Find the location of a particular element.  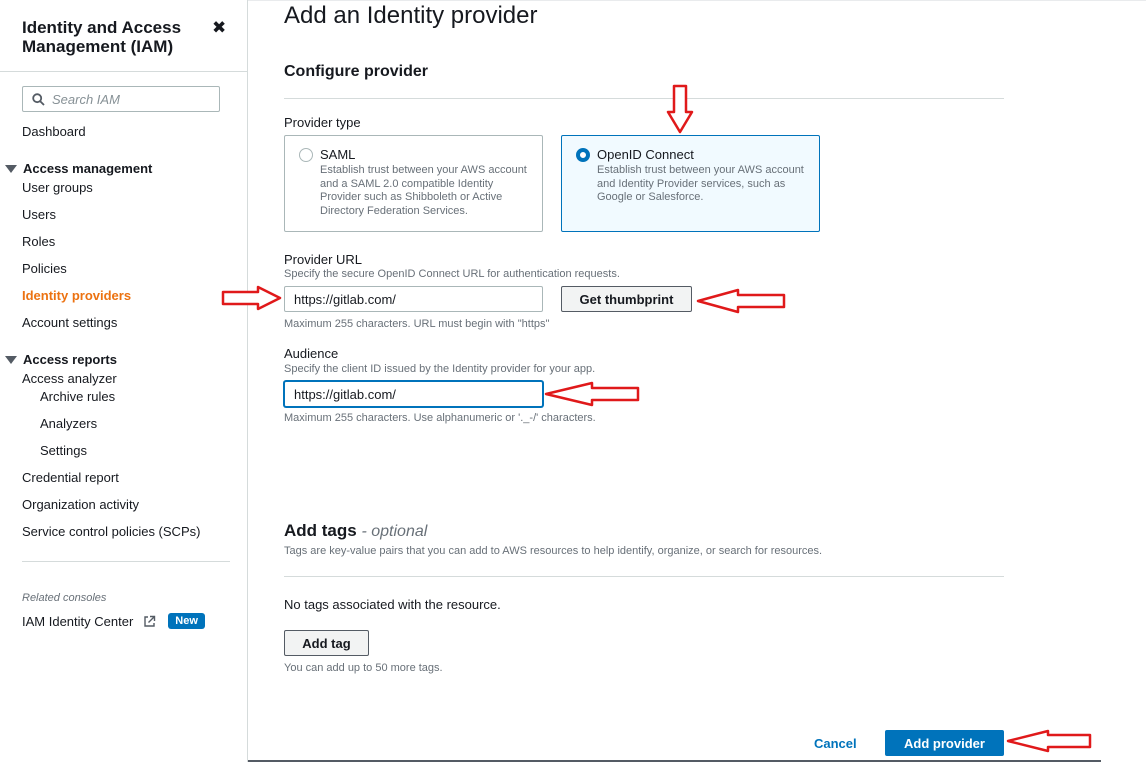

section-access-reports: Access reports is located at coordinates (61, 359).